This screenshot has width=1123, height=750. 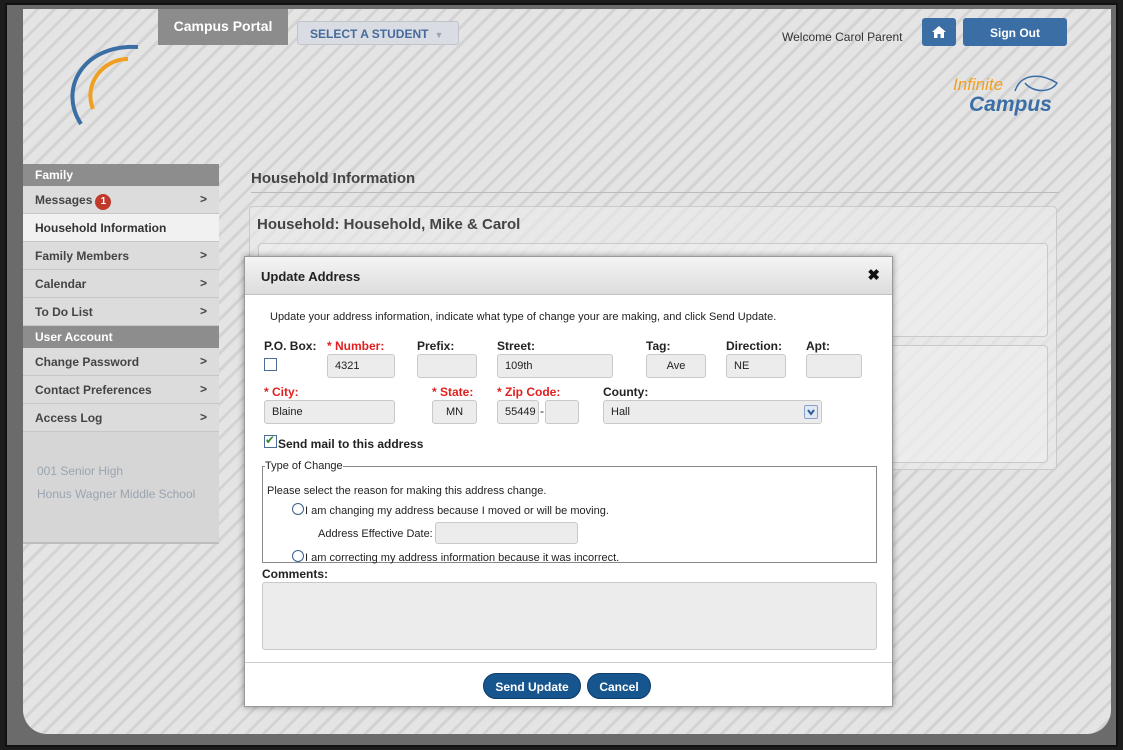 I want to click on sidebar-item-family-members: Family Members >, so click(x=121, y=256).